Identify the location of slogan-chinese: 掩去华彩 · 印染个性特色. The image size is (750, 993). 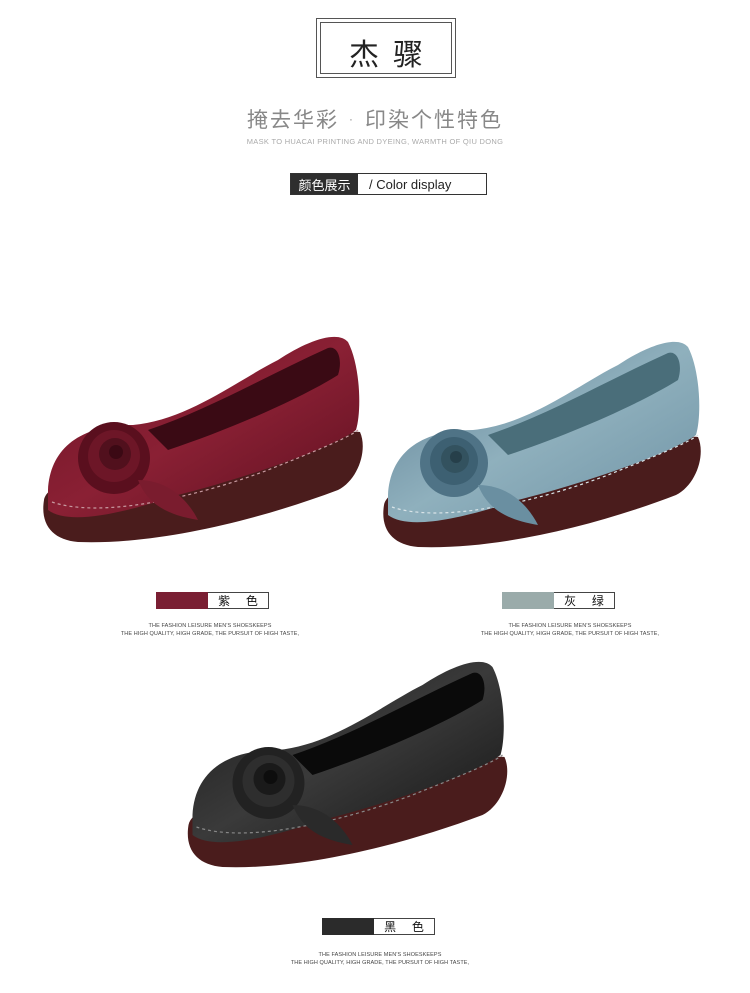
(375, 120).